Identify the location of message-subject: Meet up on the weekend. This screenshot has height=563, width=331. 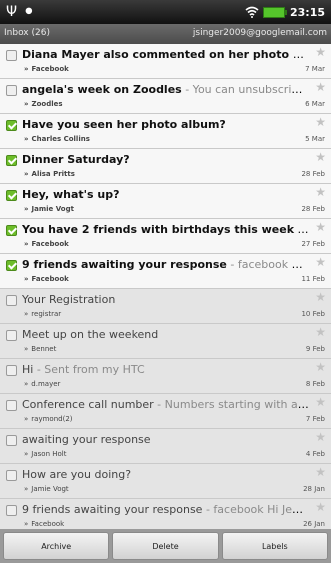
(90, 334).